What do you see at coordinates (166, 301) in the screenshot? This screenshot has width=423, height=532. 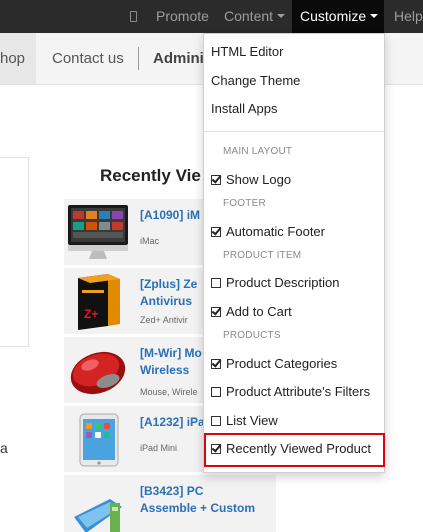 I see `product-name-line: Antivirus` at bounding box center [166, 301].